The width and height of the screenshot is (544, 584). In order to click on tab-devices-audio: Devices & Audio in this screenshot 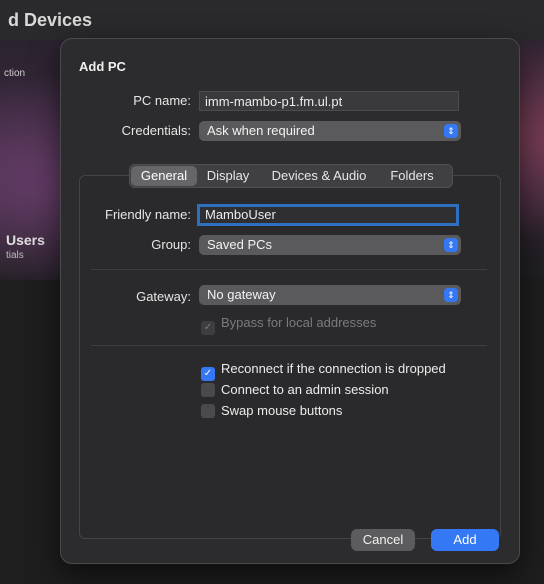, I will do `click(319, 176)`.